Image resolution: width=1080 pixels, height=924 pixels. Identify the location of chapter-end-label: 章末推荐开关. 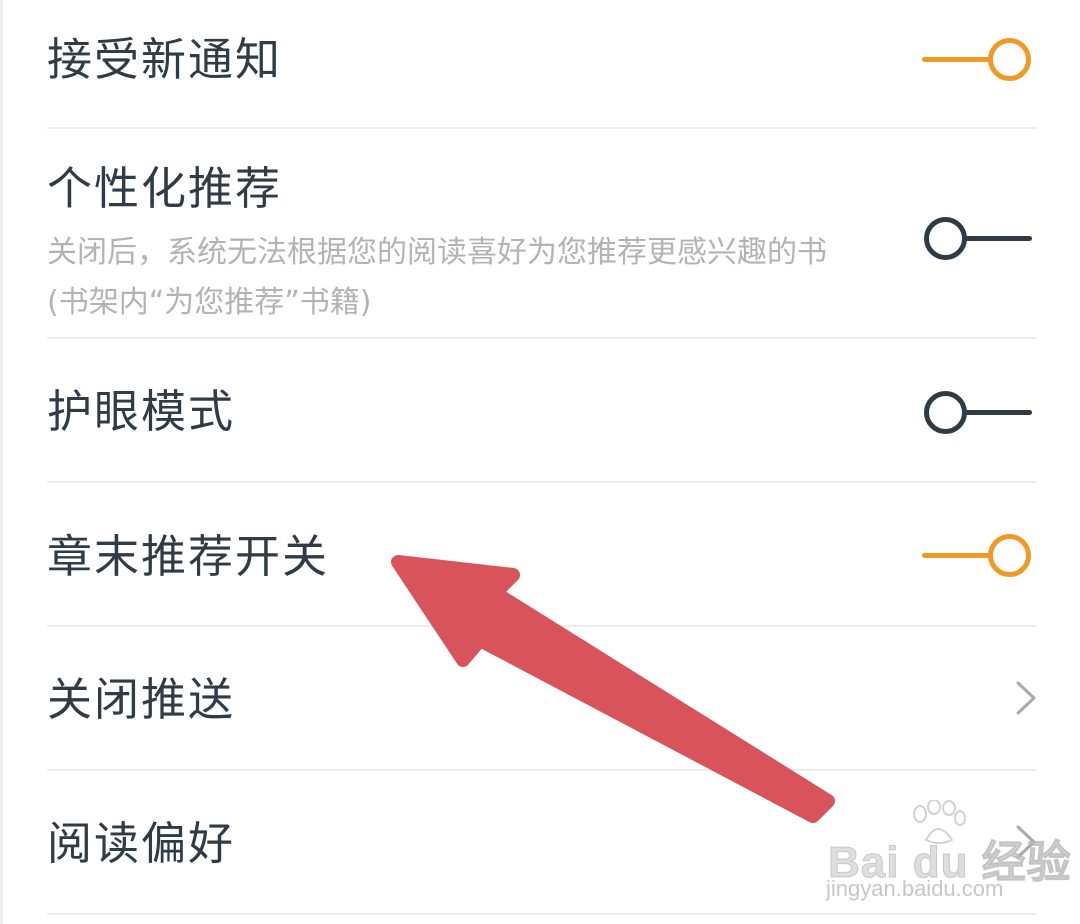
(188, 556).